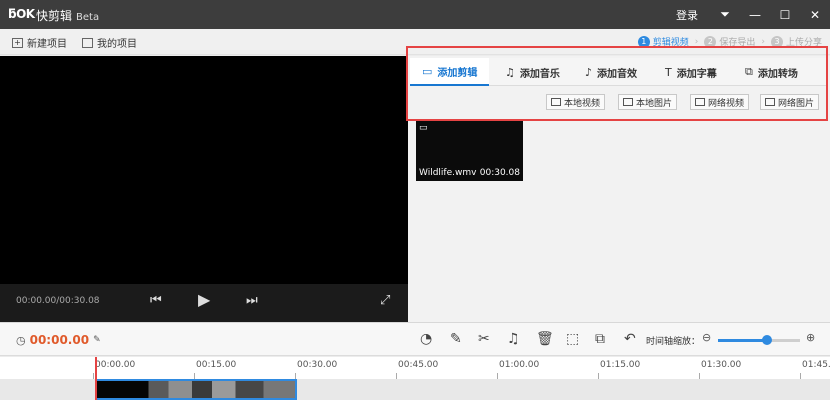 This screenshot has height=400, width=830. I want to click on my-projects-button: 我的项目, so click(109, 42).